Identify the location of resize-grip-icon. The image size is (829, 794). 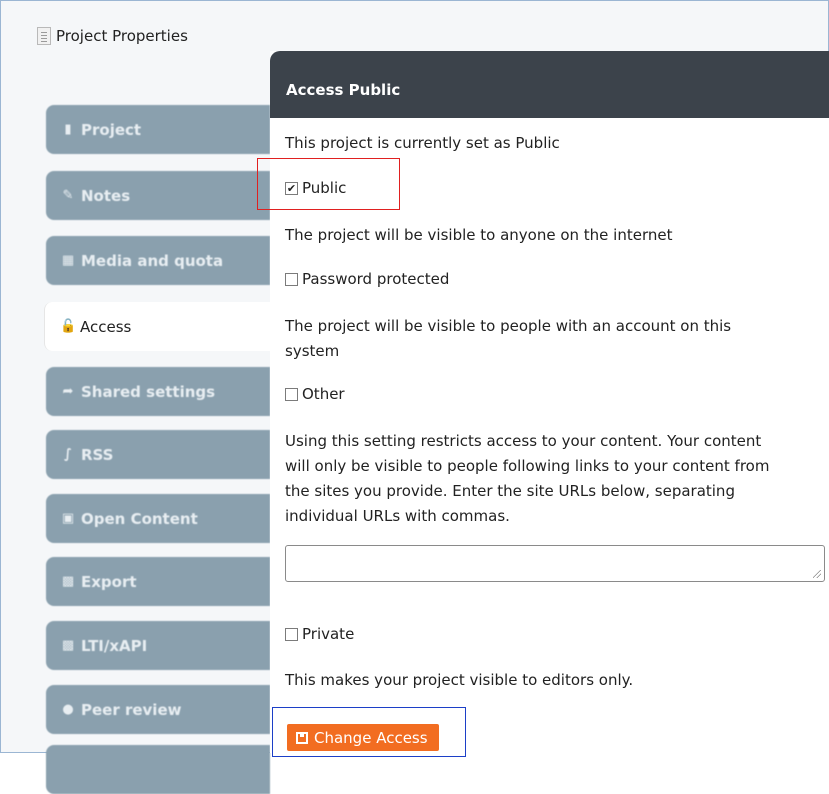
(817, 574).